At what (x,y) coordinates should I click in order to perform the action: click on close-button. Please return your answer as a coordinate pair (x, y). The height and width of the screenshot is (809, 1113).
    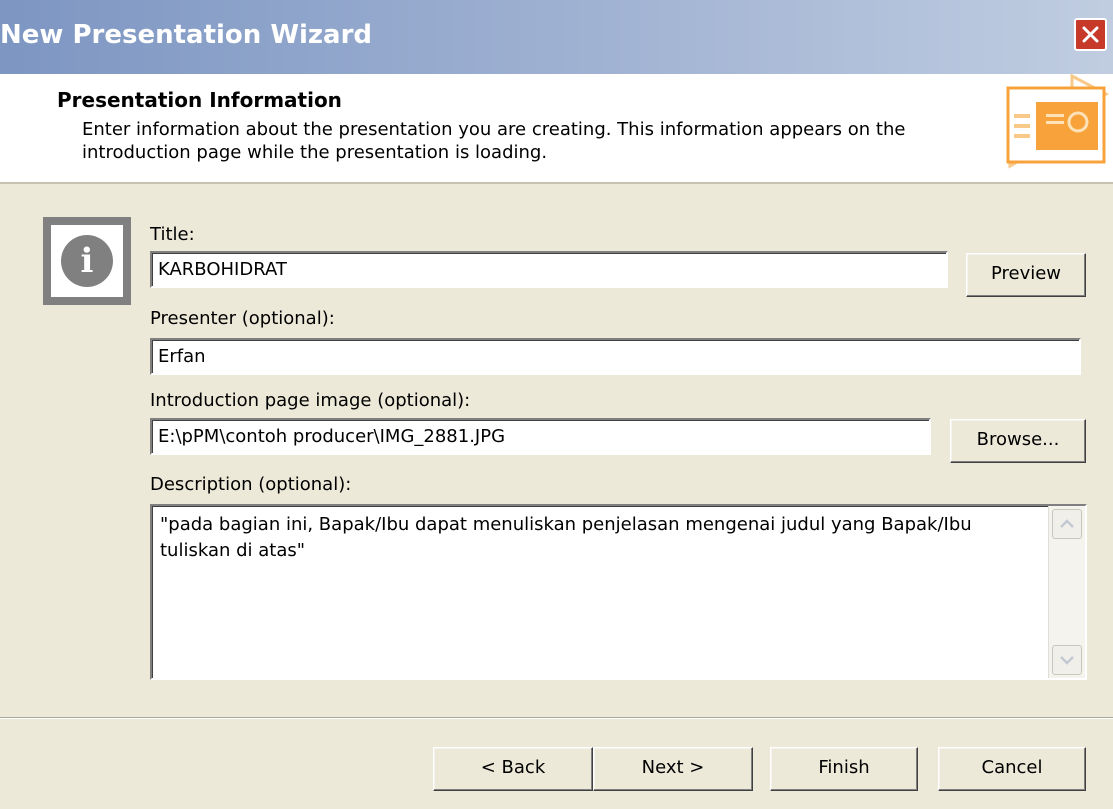
    Looking at the image, I should click on (1090, 34).